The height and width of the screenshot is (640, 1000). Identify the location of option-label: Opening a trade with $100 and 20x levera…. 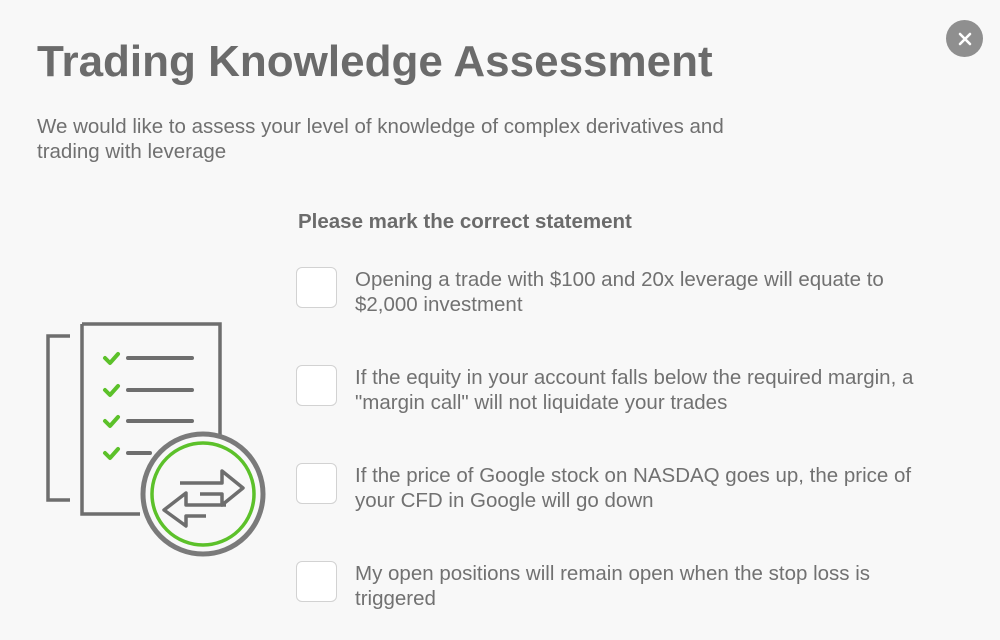
(635, 292).